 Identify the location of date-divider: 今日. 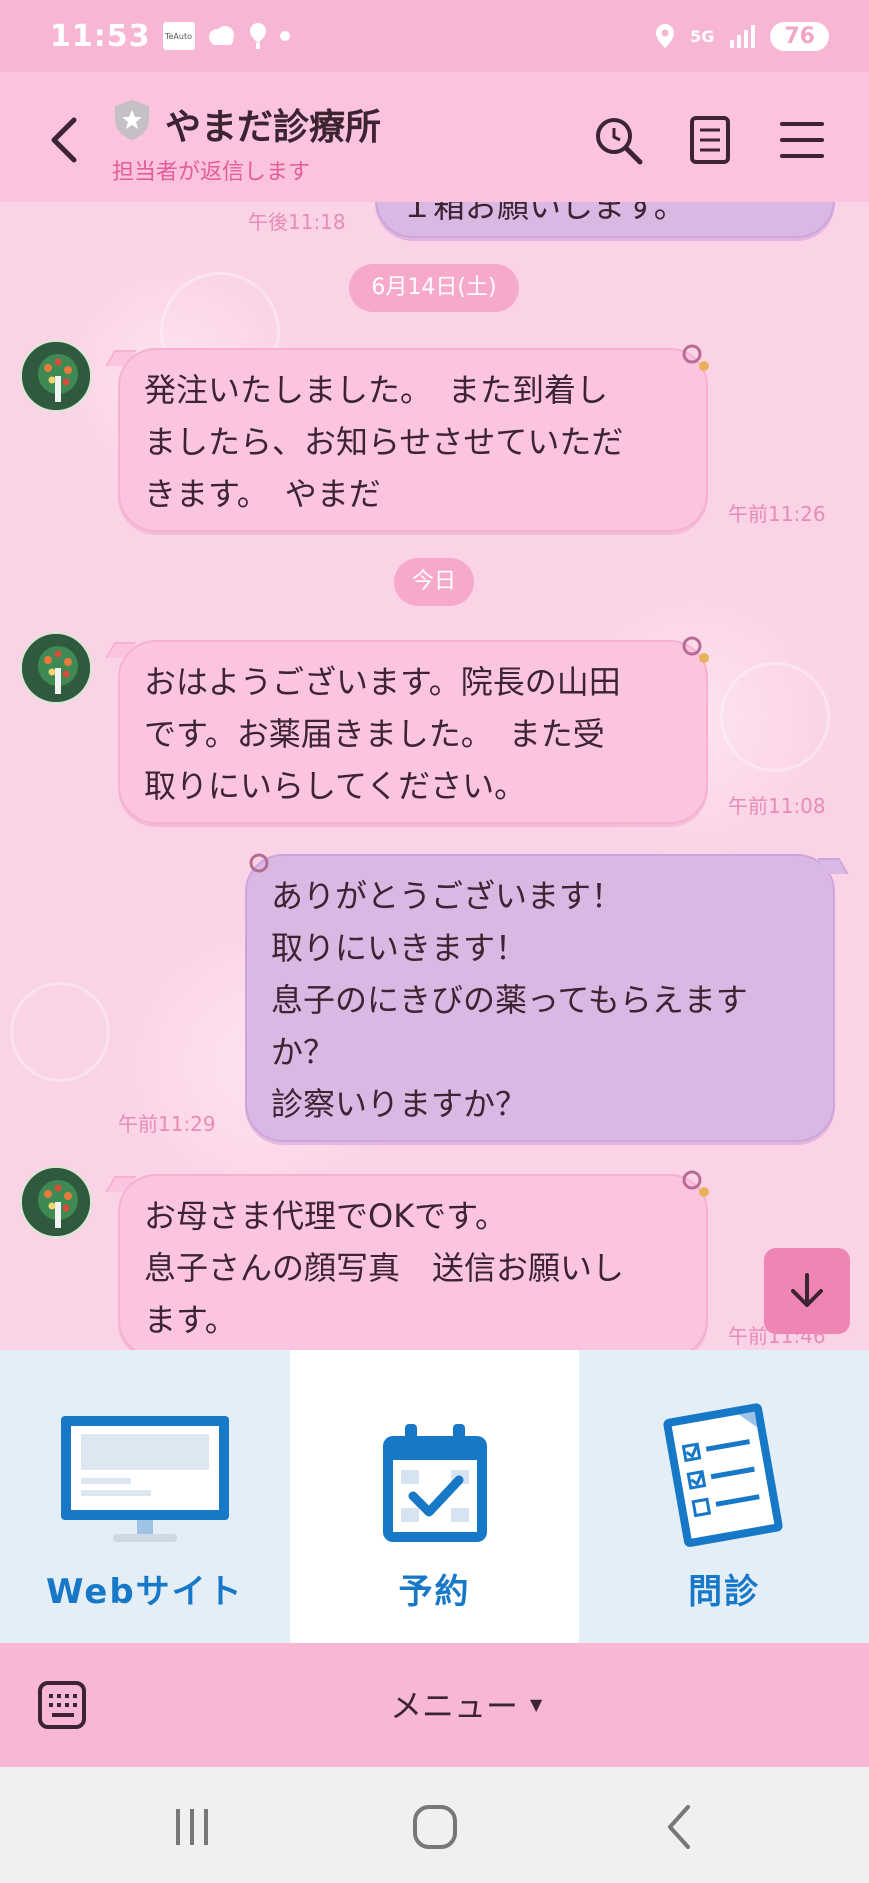
(434, 582).